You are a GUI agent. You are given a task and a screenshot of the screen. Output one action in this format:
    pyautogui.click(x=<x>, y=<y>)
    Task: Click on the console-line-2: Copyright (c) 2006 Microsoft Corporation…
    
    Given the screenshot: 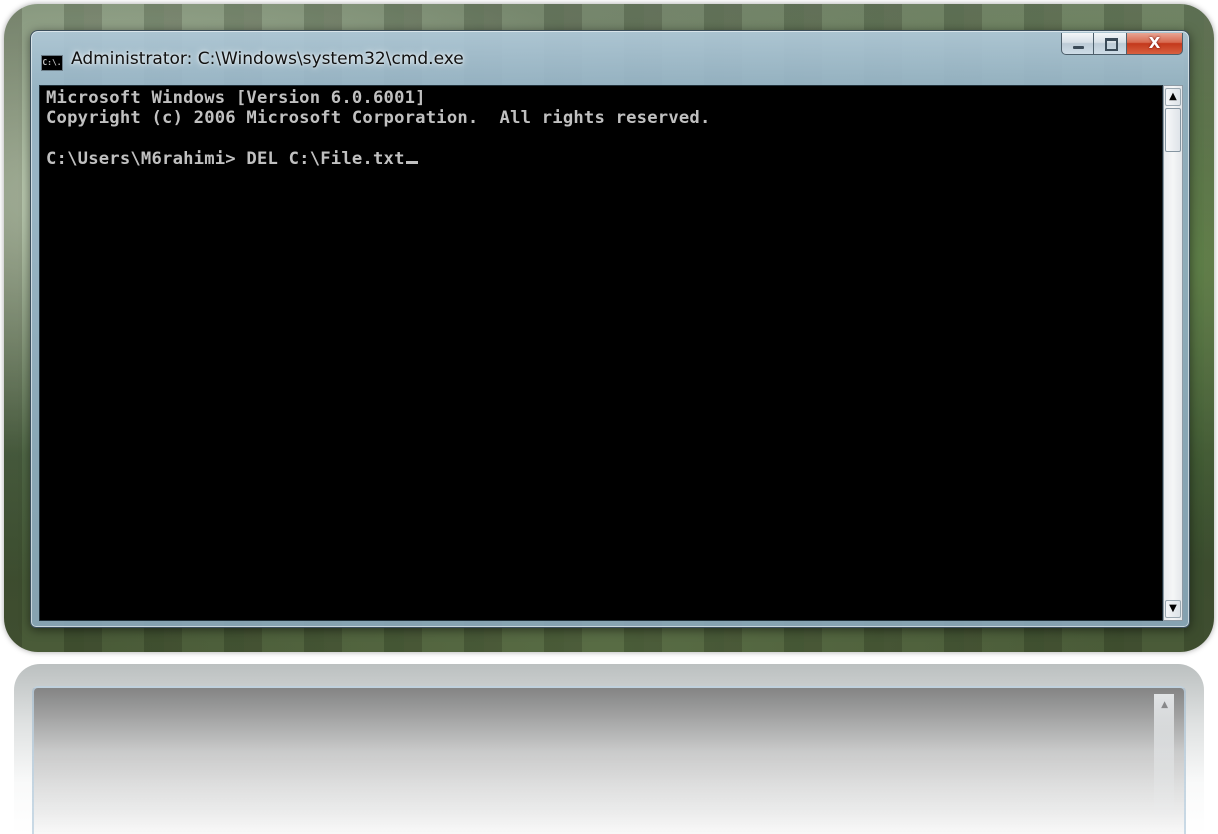 What is the action you would take?
    pyautogui.click(x=378, y=118)
    